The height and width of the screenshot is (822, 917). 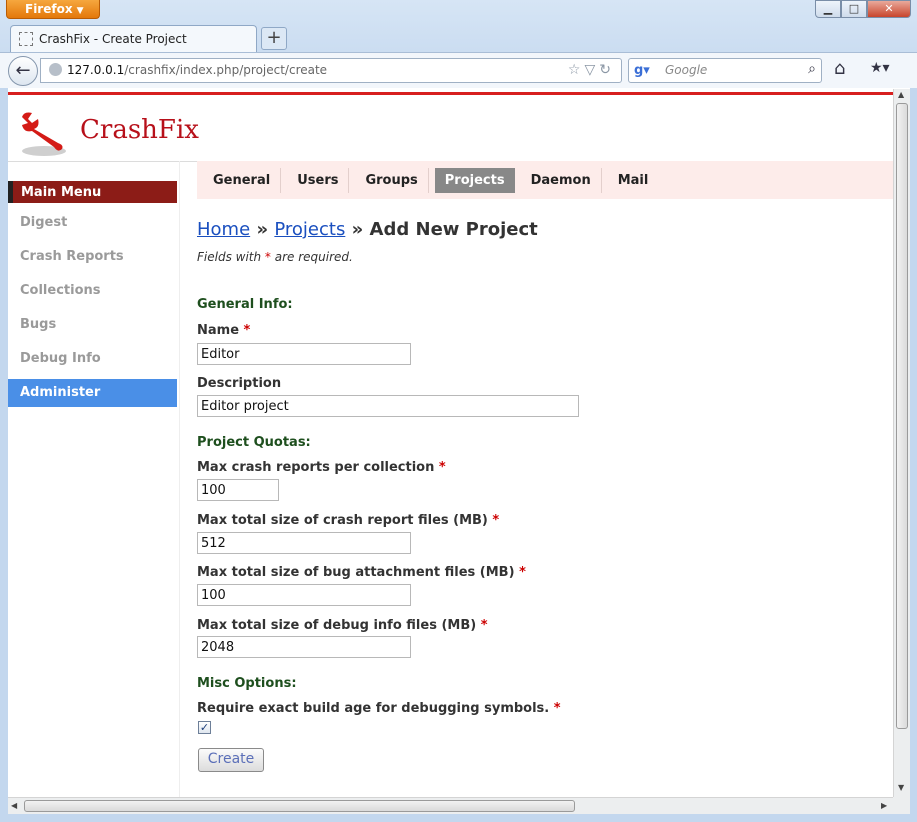 I want to click on misc-options-title: Misc Options:, so click(x=247, y=683).